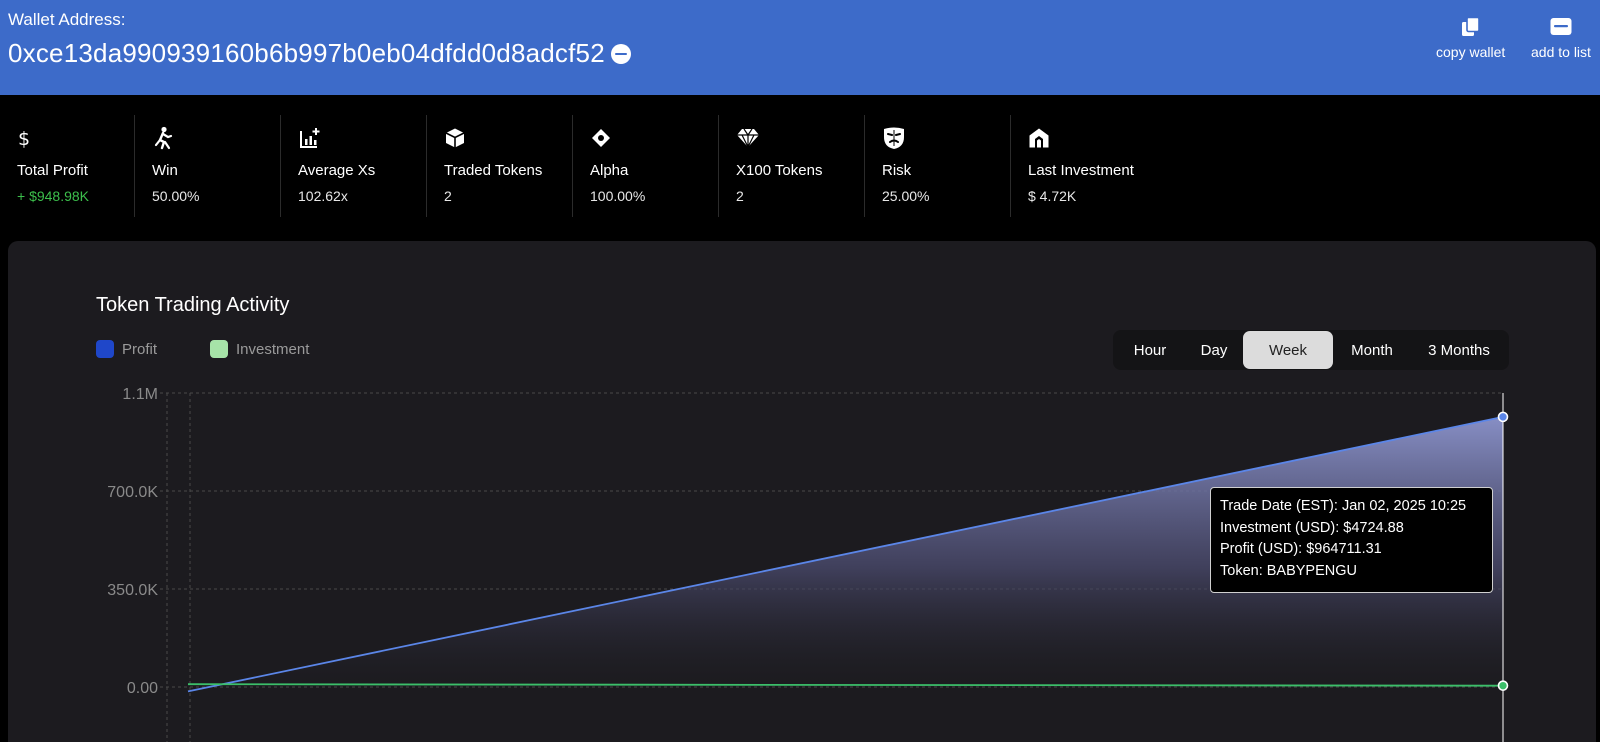 Image resolution: width=1600 pixels, height=742 pixels. I want to click on period-selector: Hour Day Week Month 3 Months, so click(1311, 350).